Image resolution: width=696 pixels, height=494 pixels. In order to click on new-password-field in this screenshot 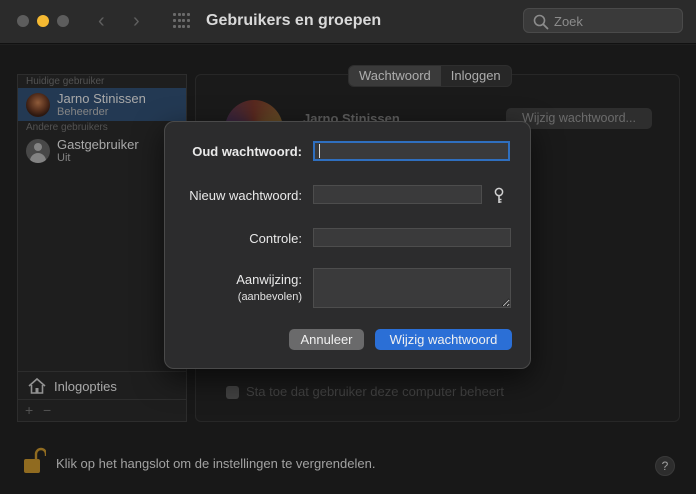, I will do `click(397, 194)`.